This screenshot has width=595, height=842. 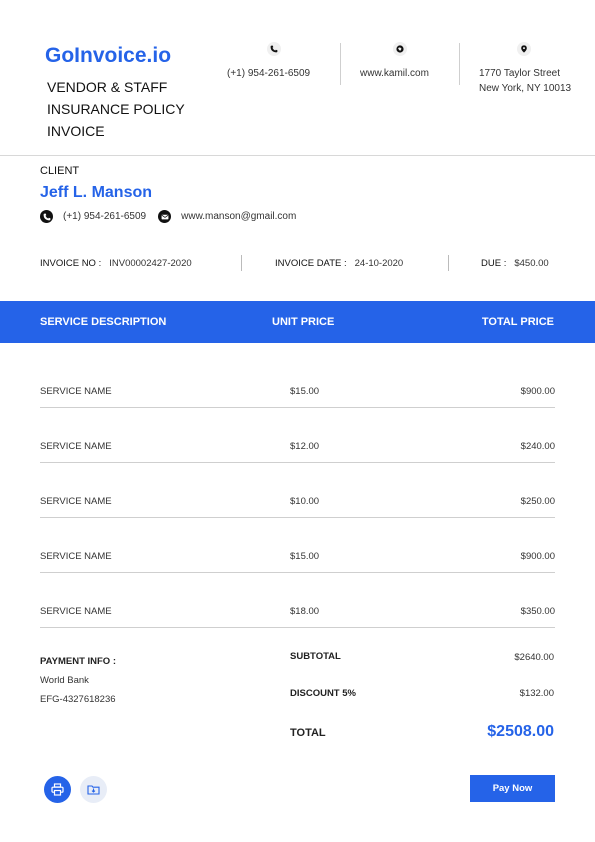 I want to click on address-line-2: New York, NY 10013, so click(x=525, y=88).